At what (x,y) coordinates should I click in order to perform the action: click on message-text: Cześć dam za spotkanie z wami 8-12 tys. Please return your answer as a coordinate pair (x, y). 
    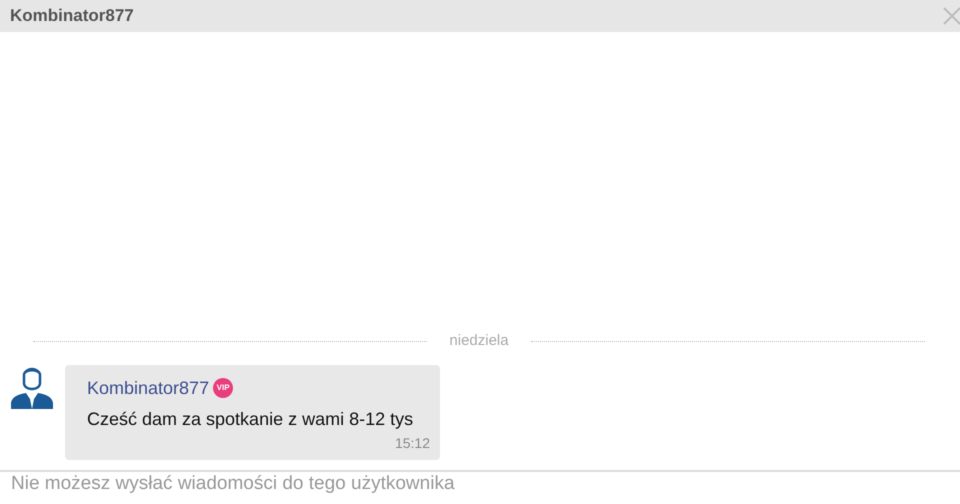
    Looking at the image, I should click on (250, 419).